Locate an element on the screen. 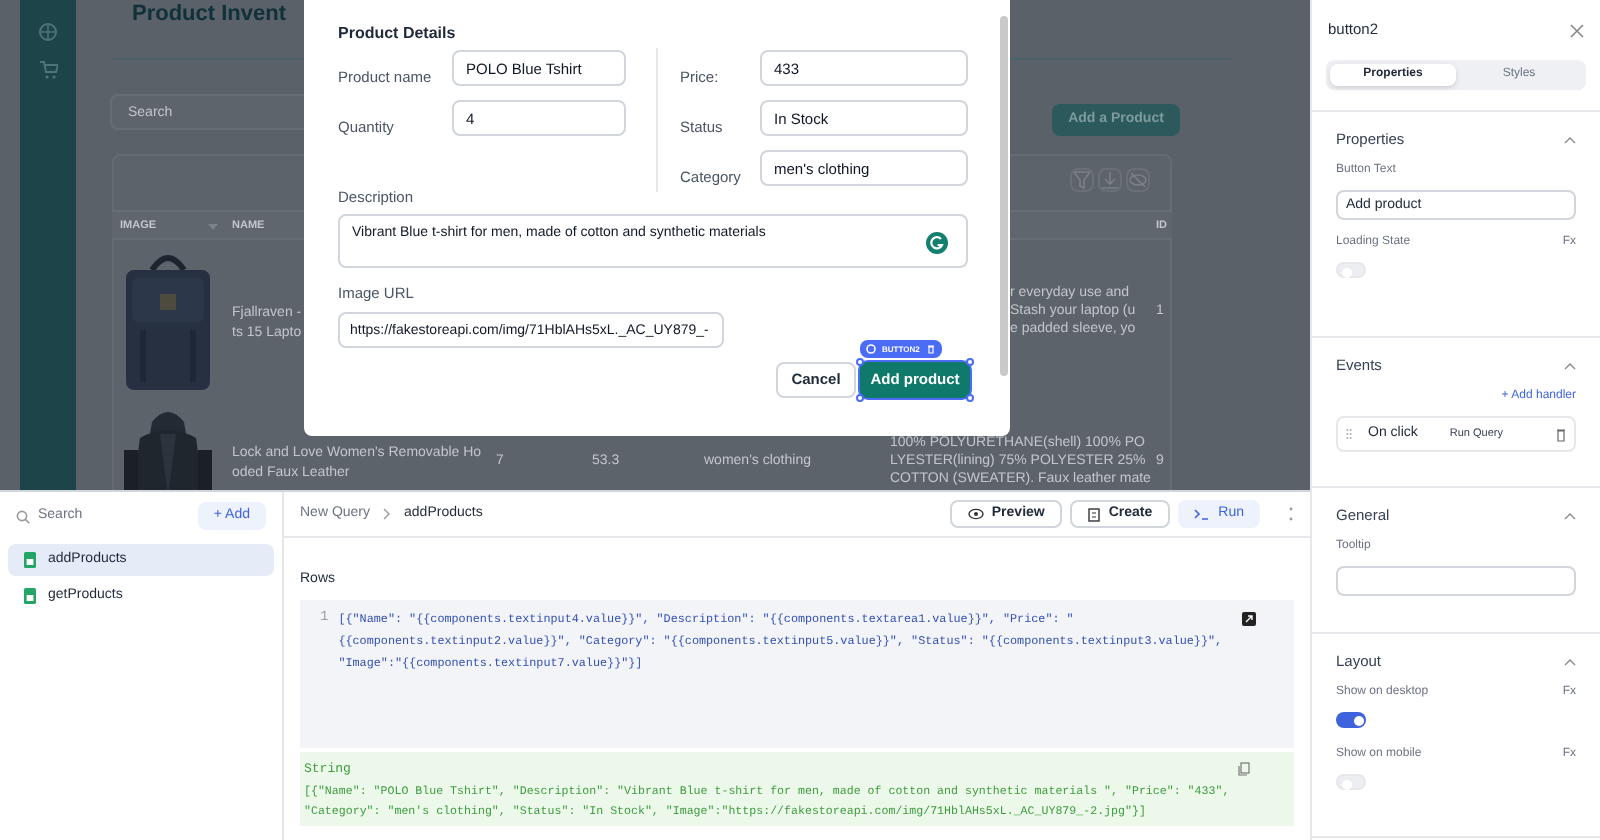  copy-icon is located at coordinates (1244, 768).